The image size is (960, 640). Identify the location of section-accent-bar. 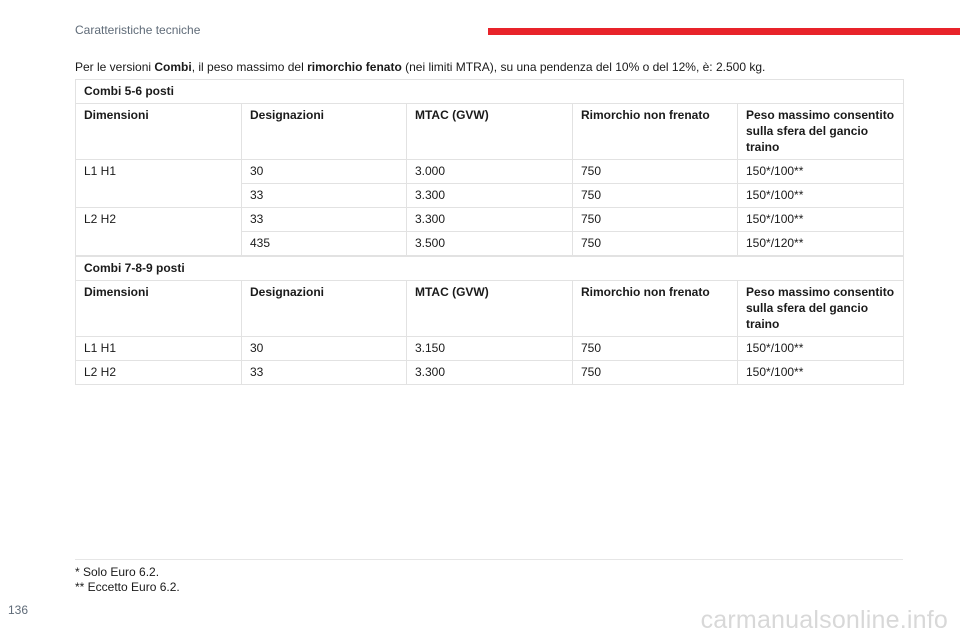
(724, 31).